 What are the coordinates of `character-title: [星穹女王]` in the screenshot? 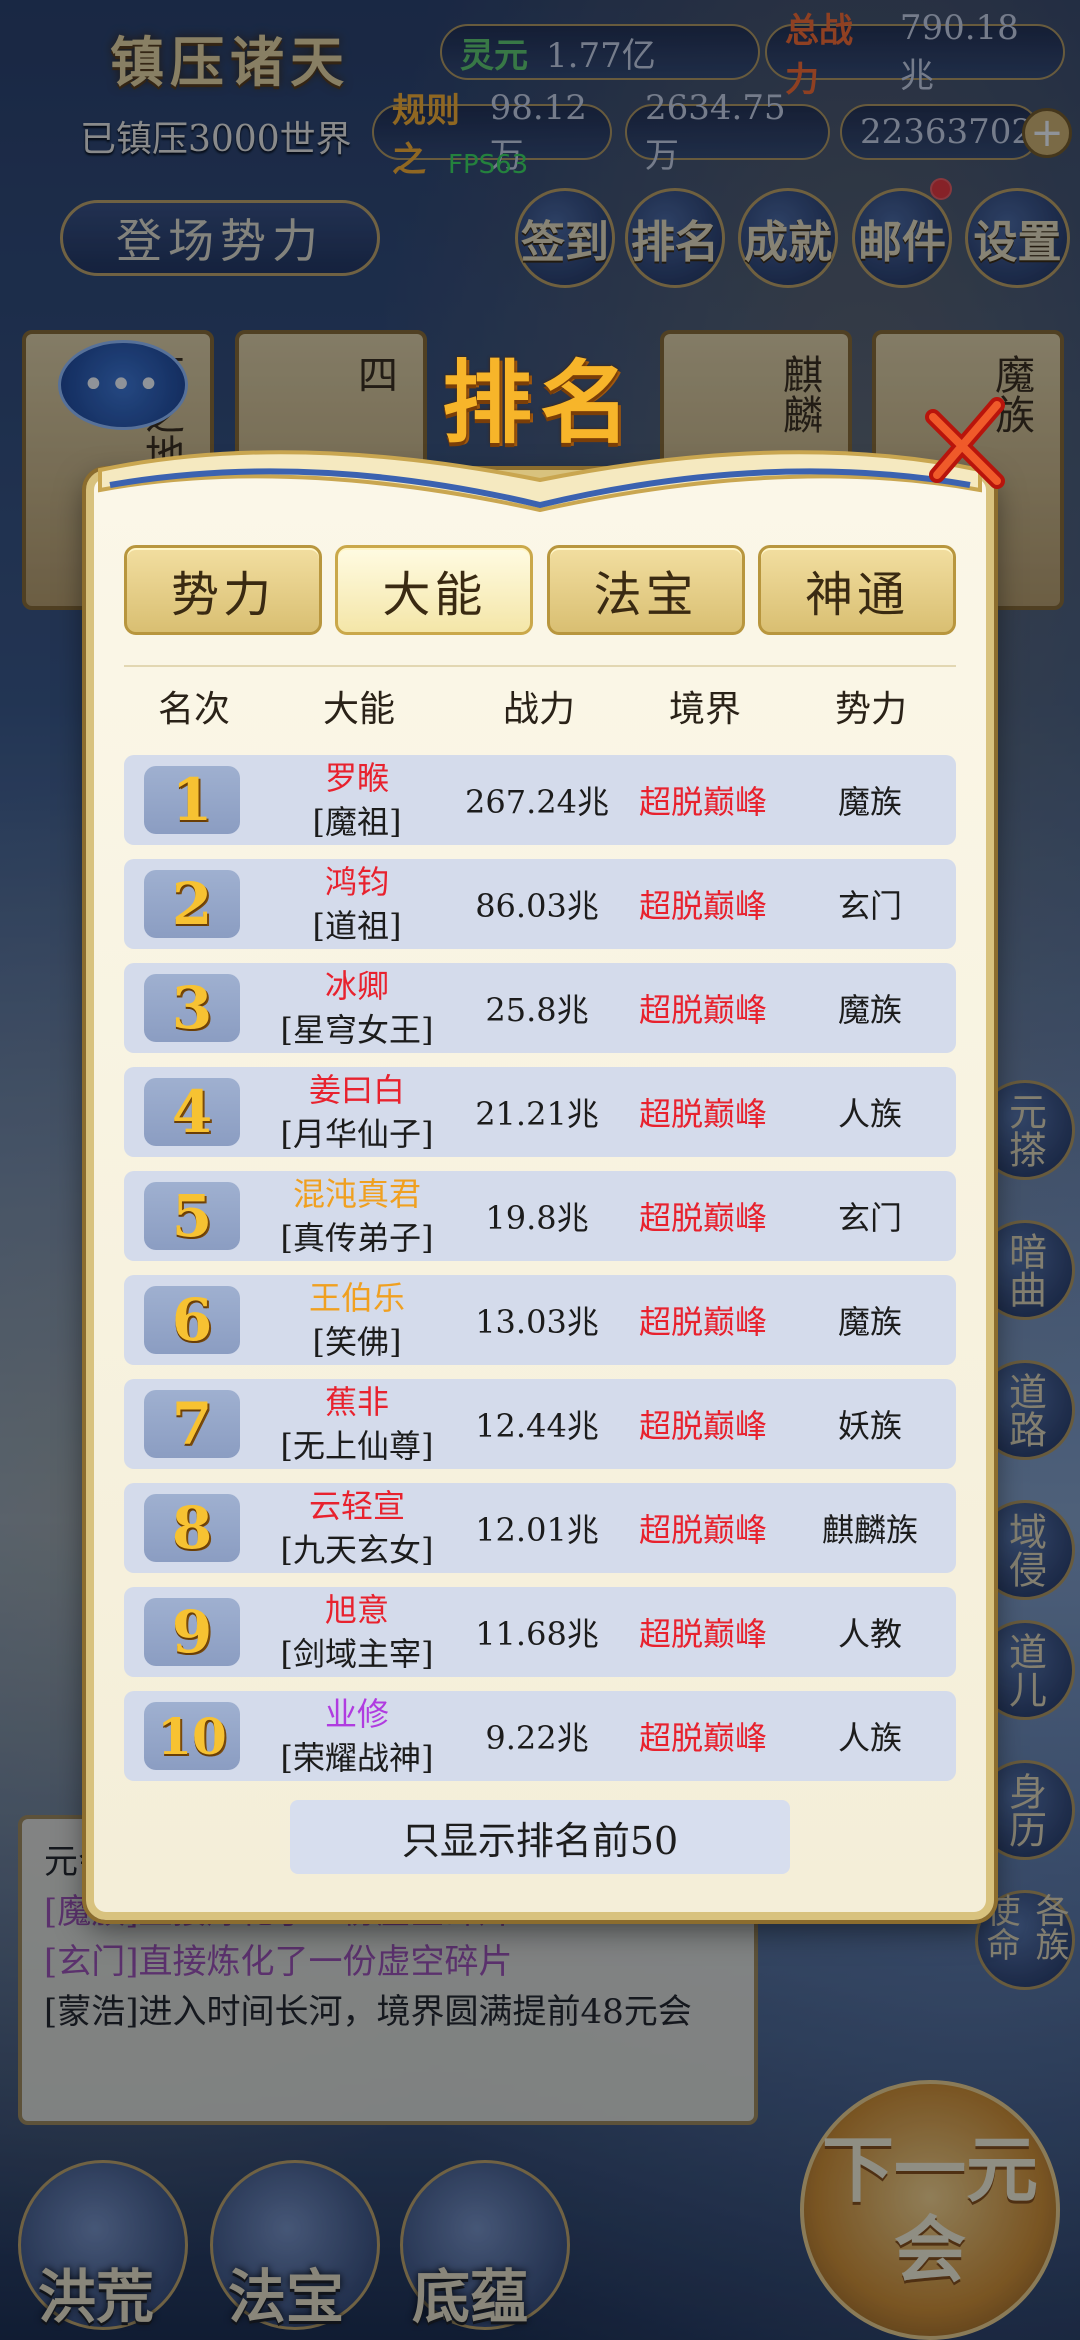 It's located at (357, 1030).